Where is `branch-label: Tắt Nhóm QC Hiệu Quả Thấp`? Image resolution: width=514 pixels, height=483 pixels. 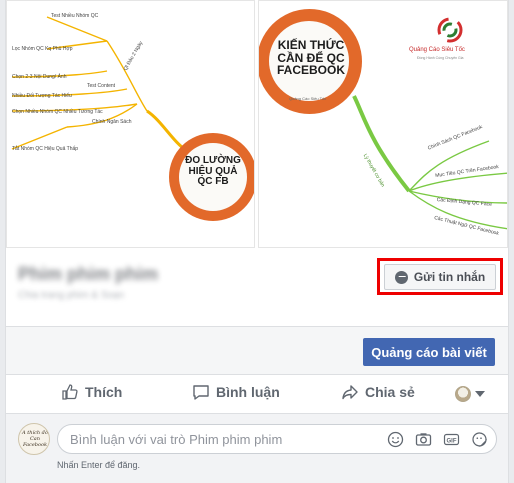
branch-label: Tắt Nhóm QC Hiệu Quả Thấp is located at coordinates (45, 149).